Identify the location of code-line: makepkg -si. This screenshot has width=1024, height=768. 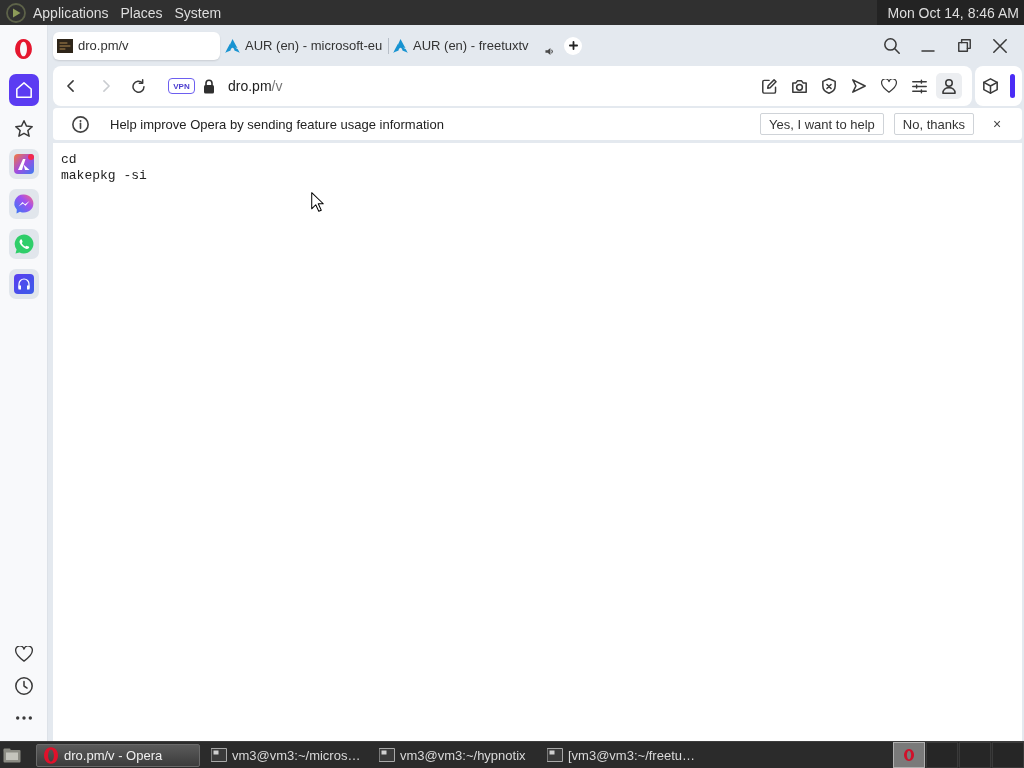
(104, 176).